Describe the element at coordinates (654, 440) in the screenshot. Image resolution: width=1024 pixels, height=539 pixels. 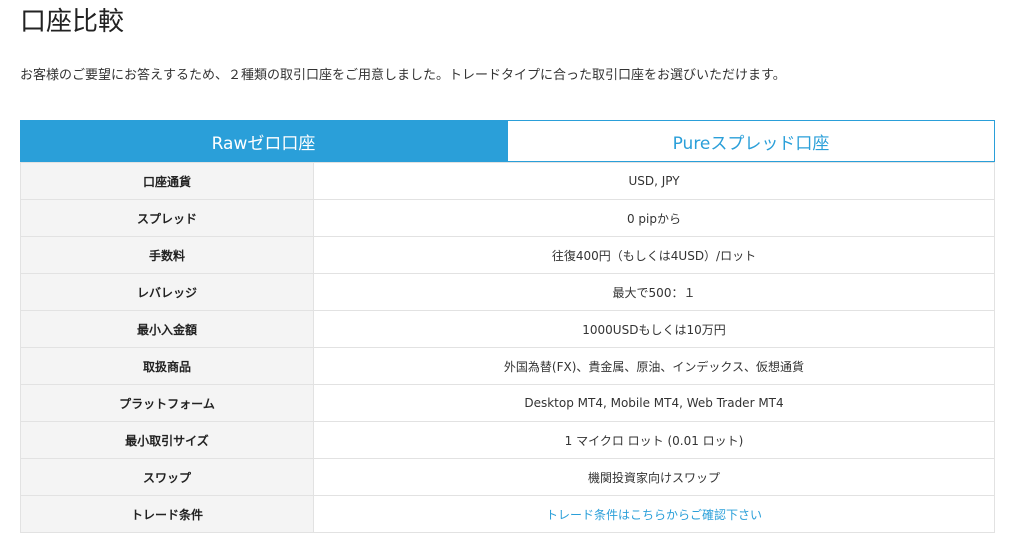
I see `row-value: 1 マイクロ ロット (0.01 ロット)` at that location.